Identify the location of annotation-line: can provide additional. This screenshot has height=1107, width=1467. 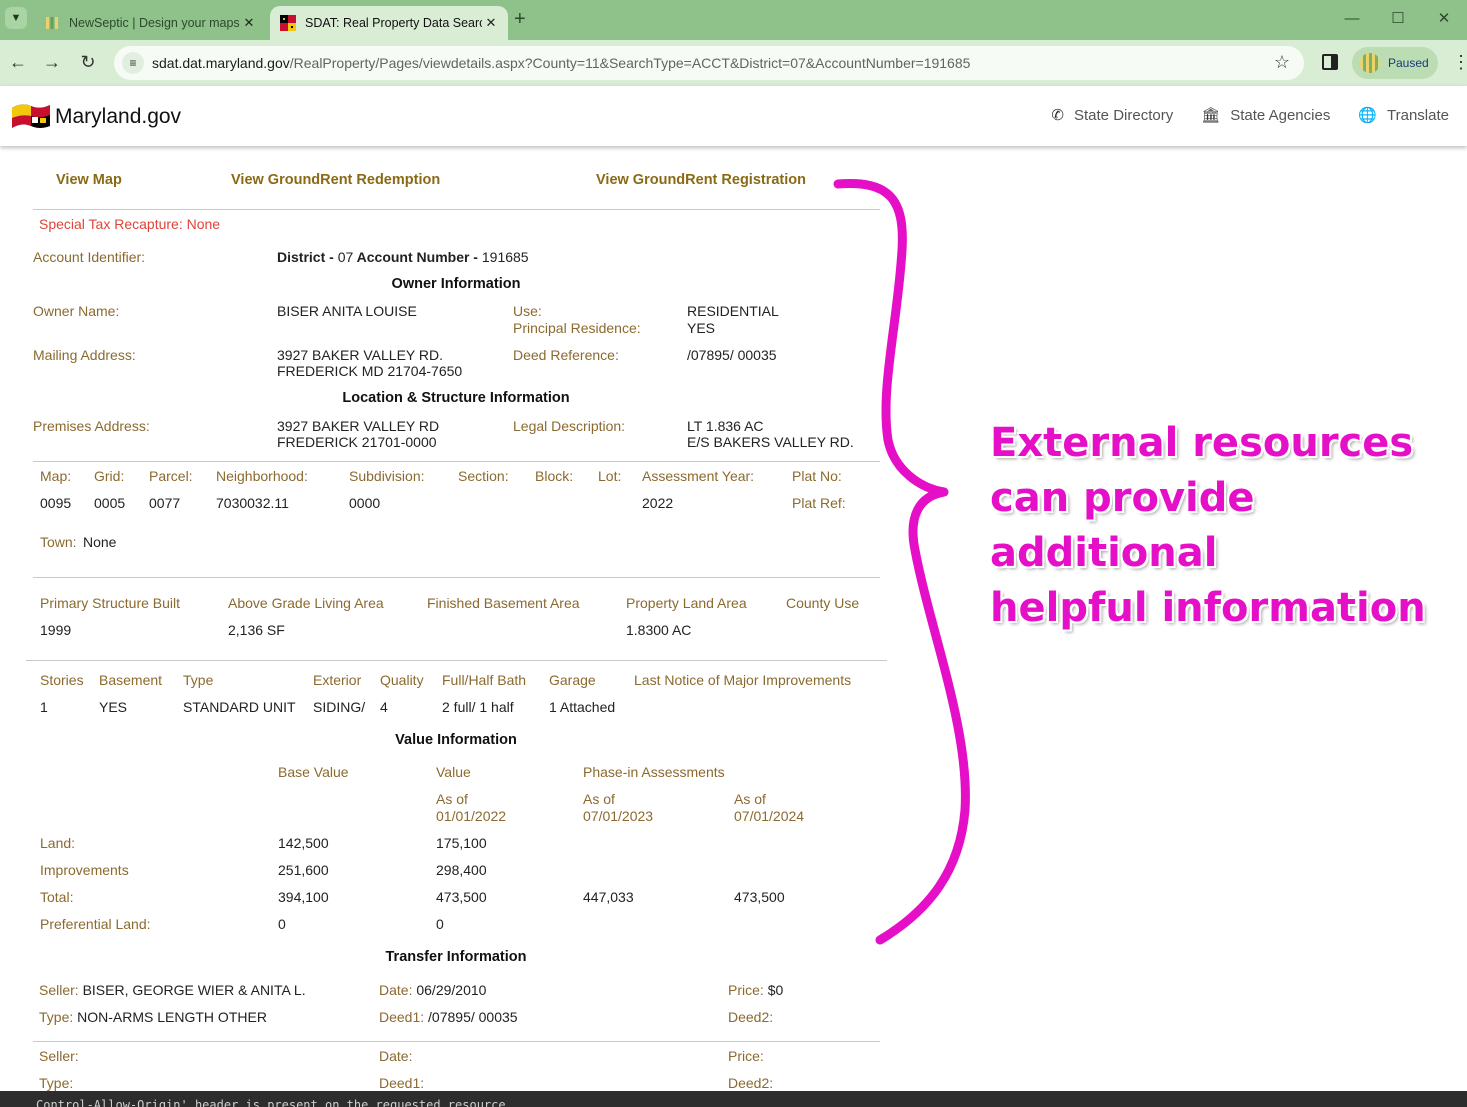
(1122, 525).